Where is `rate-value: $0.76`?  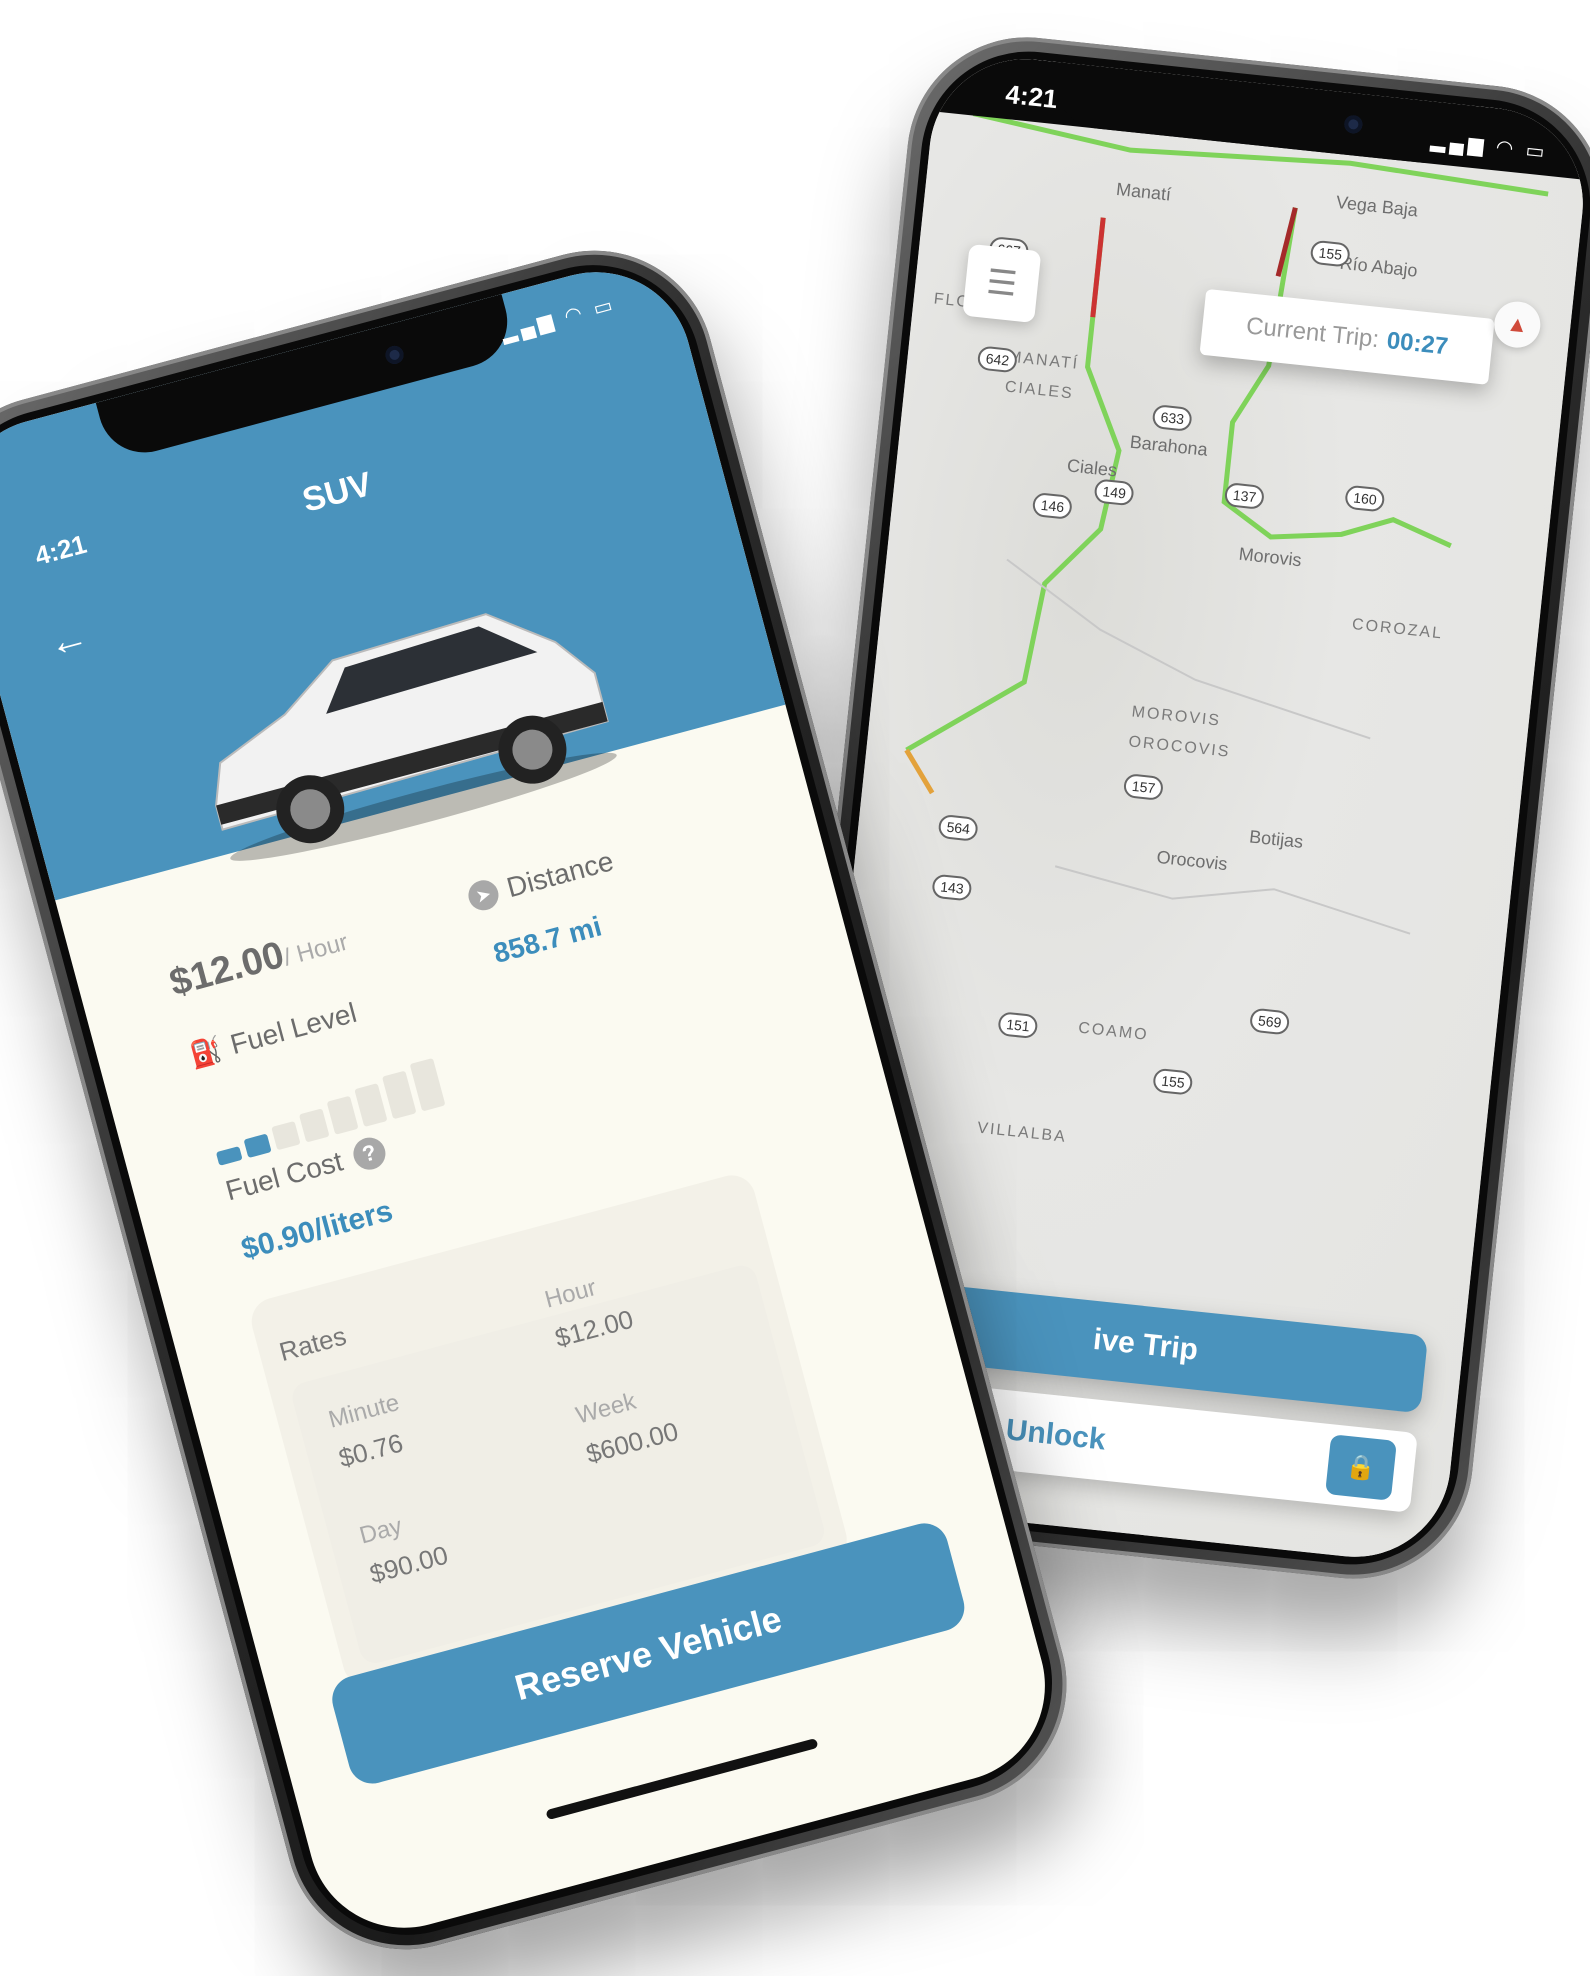
rate-value: $0.76 is located at coordinates (371, 1450).